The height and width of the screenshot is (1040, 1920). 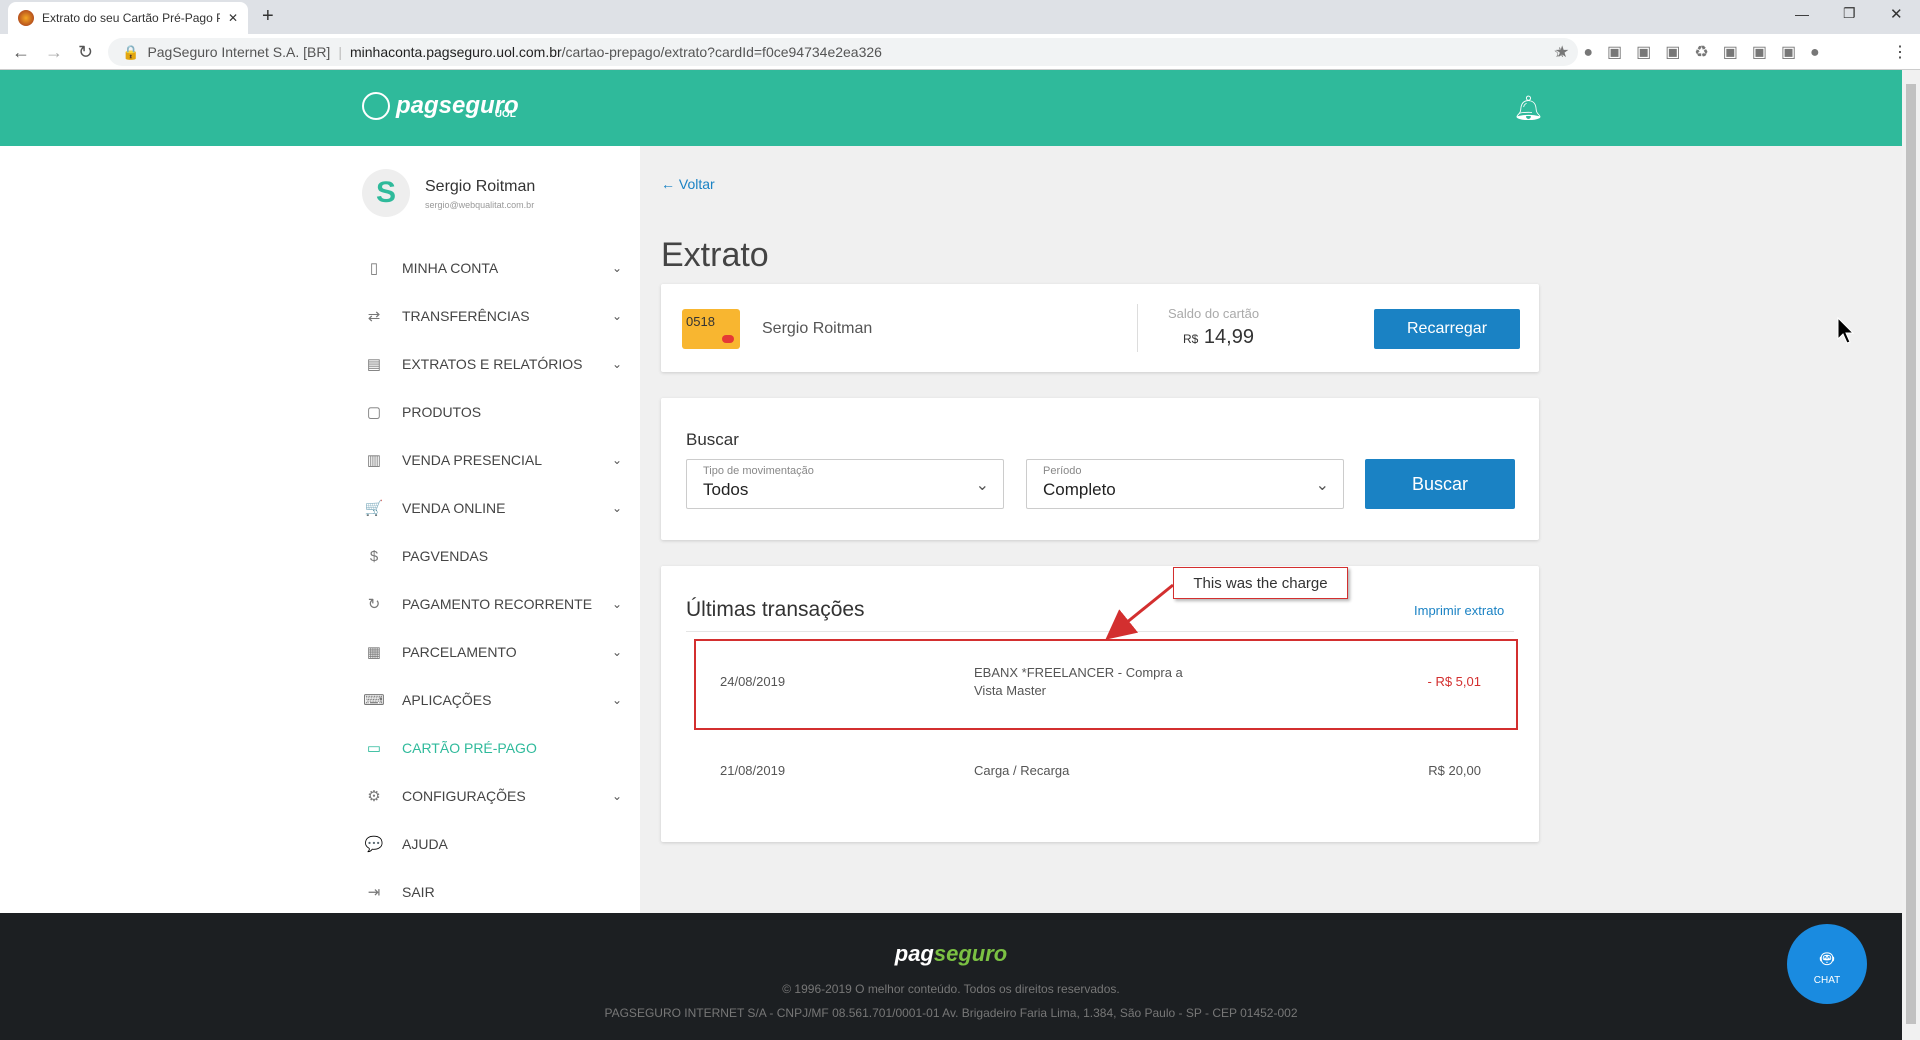 I want to click on mouse-cursor-icon, so click(x=1846, y=330).